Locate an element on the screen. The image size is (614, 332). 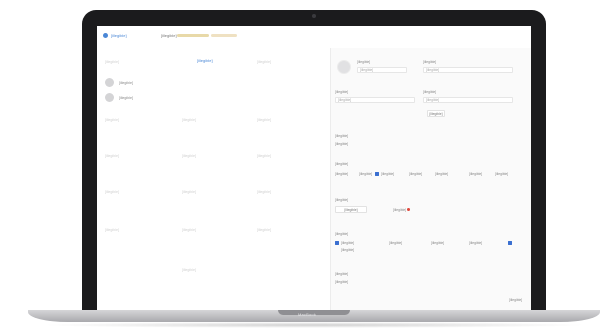
brand-label: MacBook is located at coordinates (307, 314).